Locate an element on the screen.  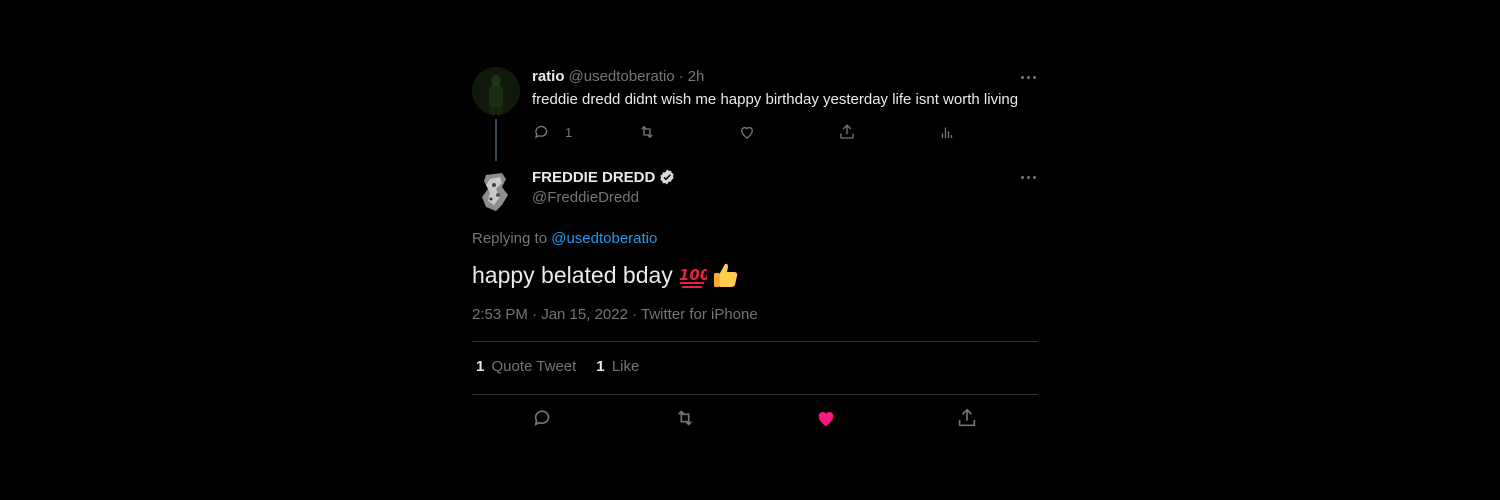
svg-text: 100 is located at coordinates (693, 275).